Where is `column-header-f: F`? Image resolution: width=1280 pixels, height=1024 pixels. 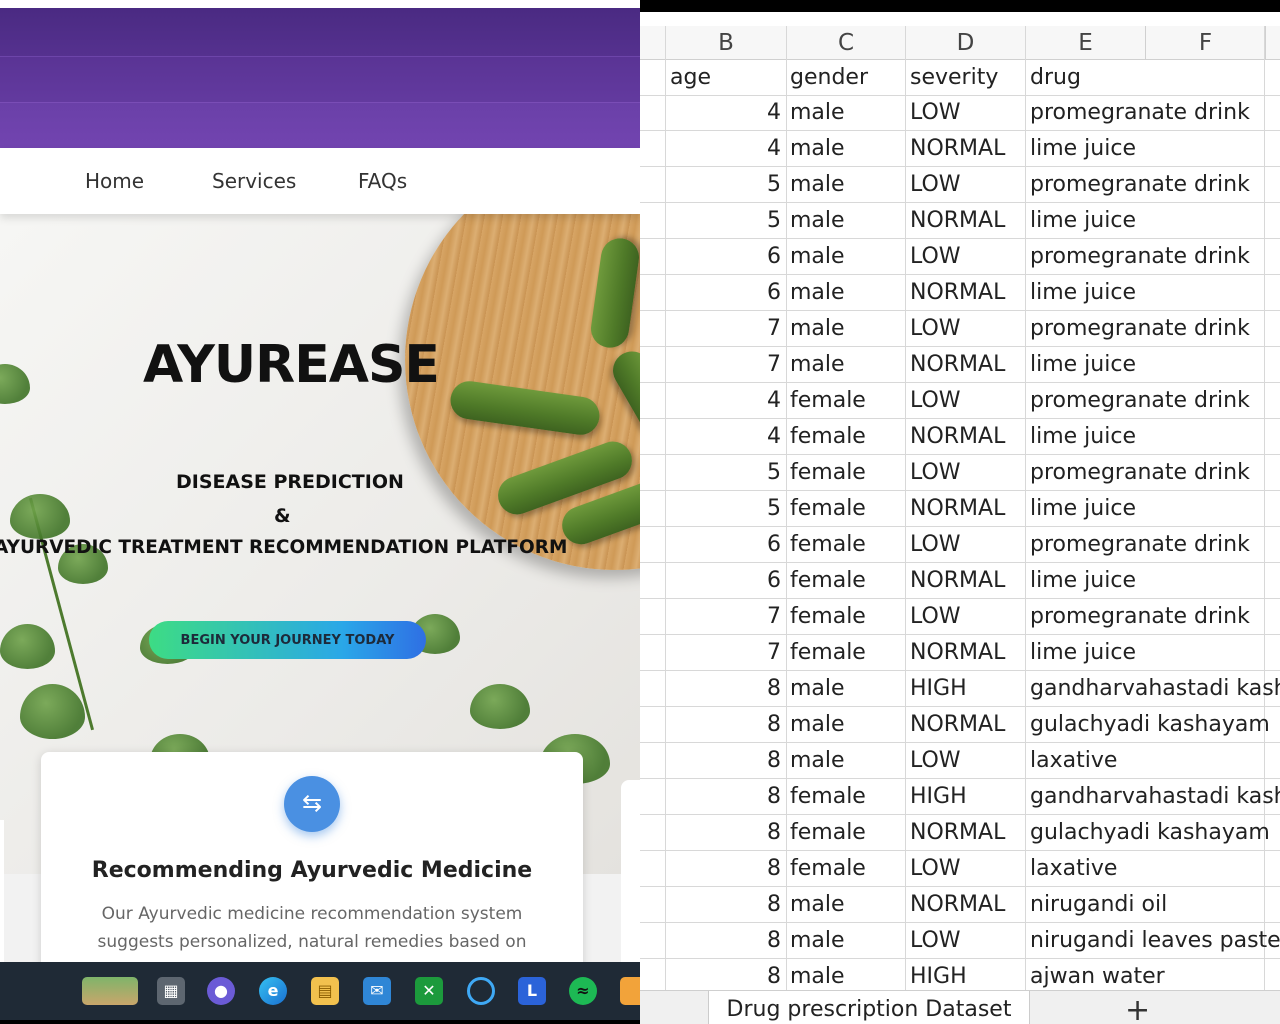
column-header-f: F is located at coordinates (1205, 43).